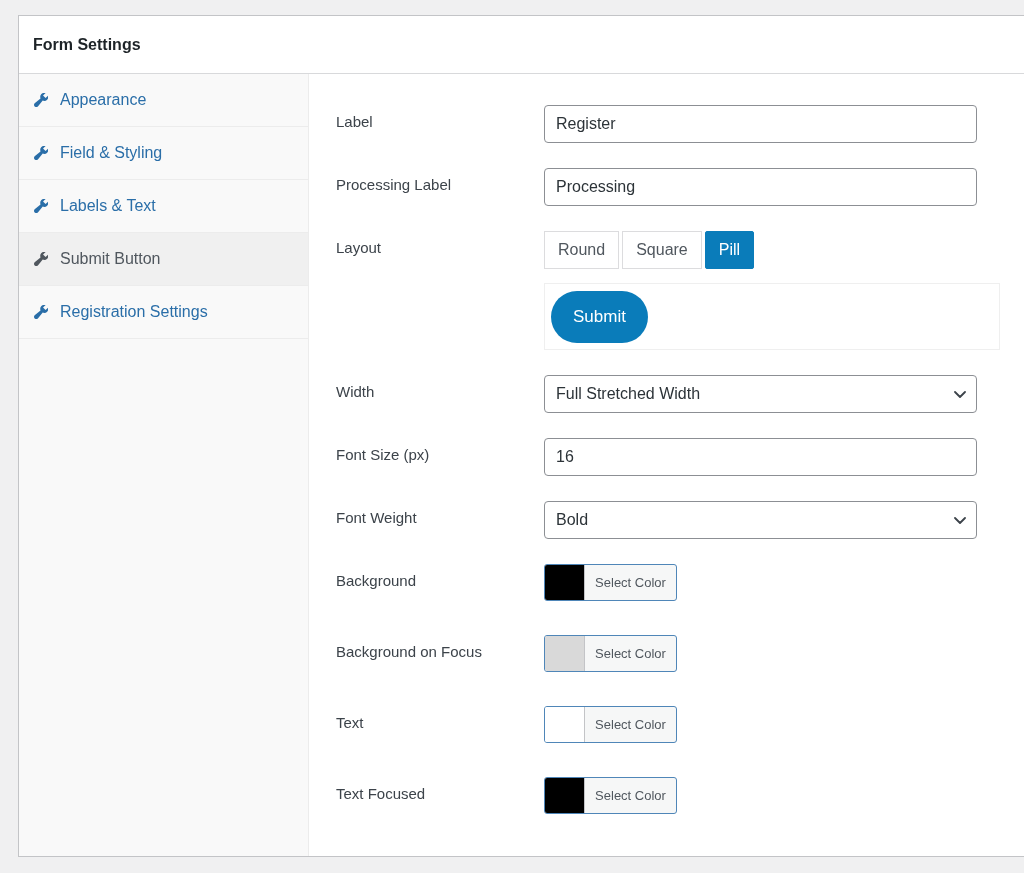 The height and width of the screenshot is (873, 1024). Describe the element at coordinates (356, 391) in the screenshot. I see `field-label: Width` at that location.